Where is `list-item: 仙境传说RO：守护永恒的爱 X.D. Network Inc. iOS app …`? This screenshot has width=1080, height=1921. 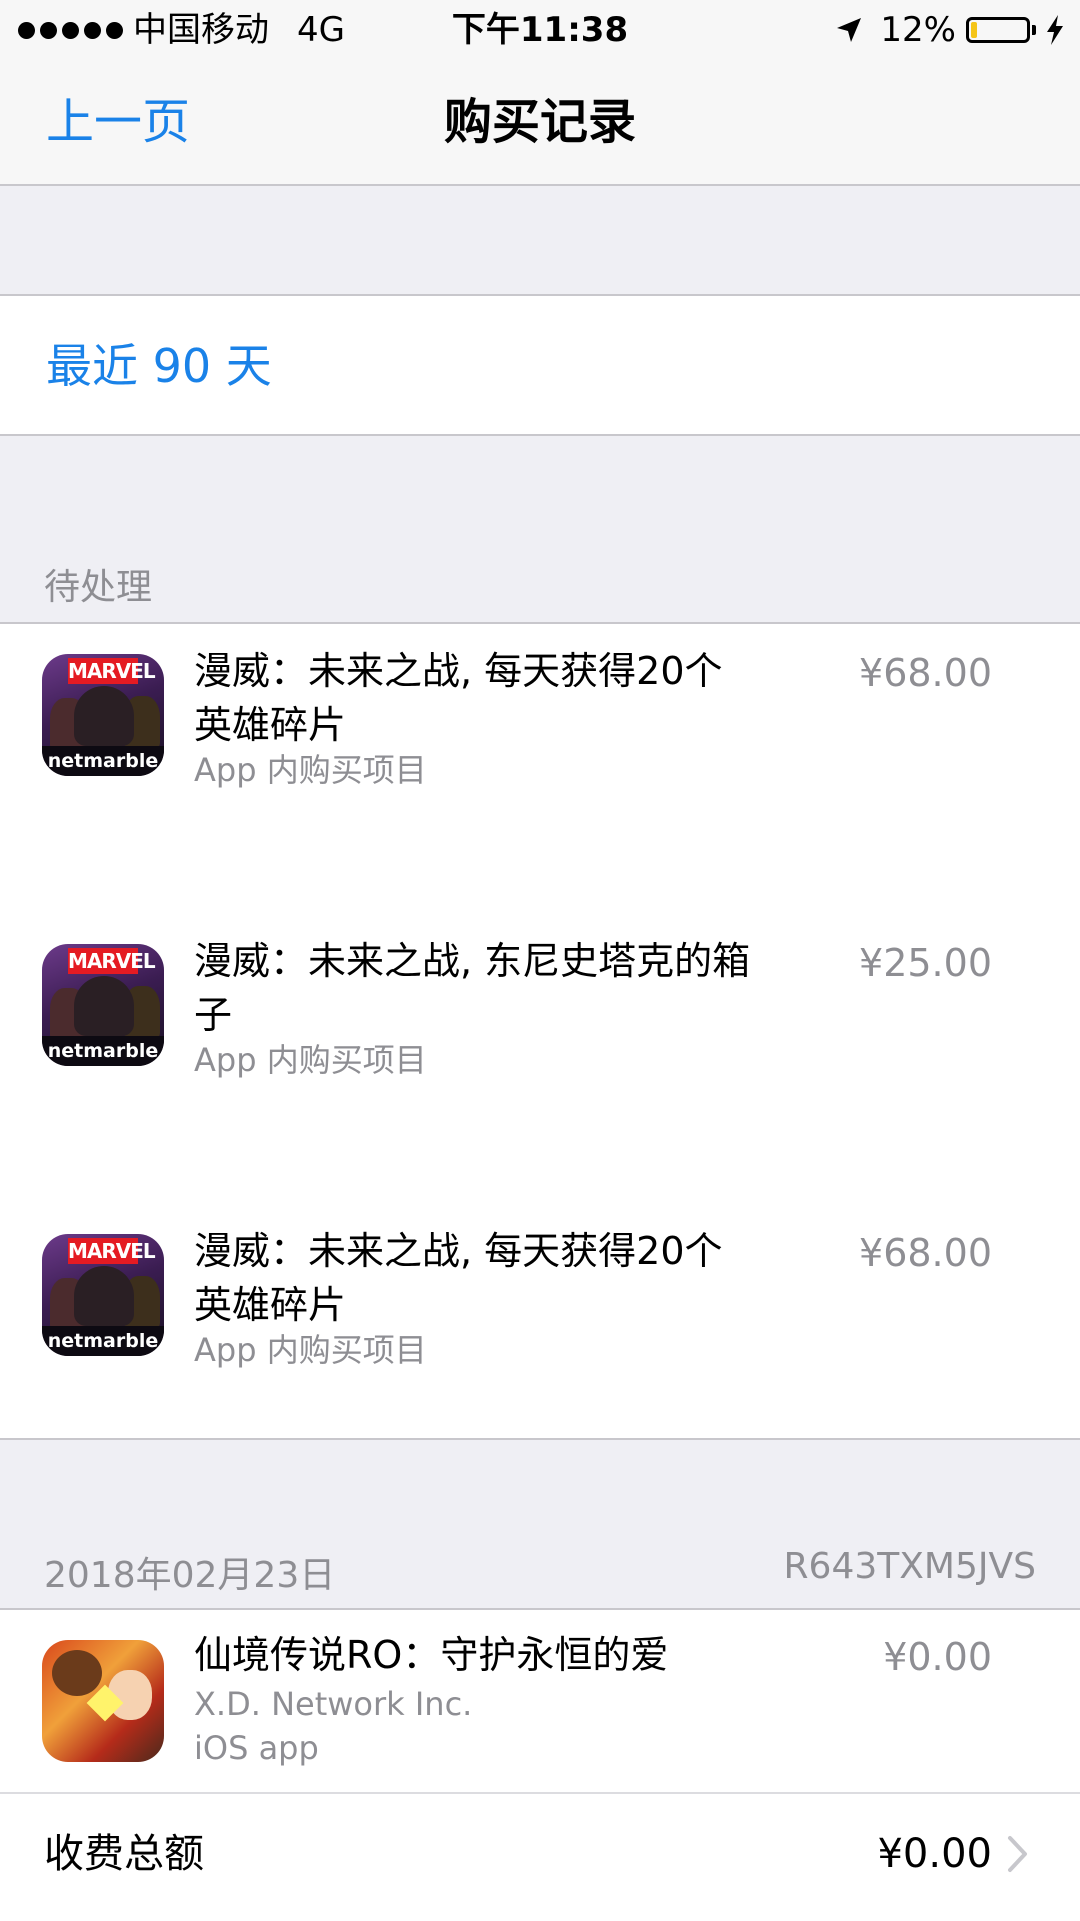 list-item: 仙境传说RO：守护永恒的爱 X.D. Network Inc. iOS app … is located at coordinates (540, 1700).